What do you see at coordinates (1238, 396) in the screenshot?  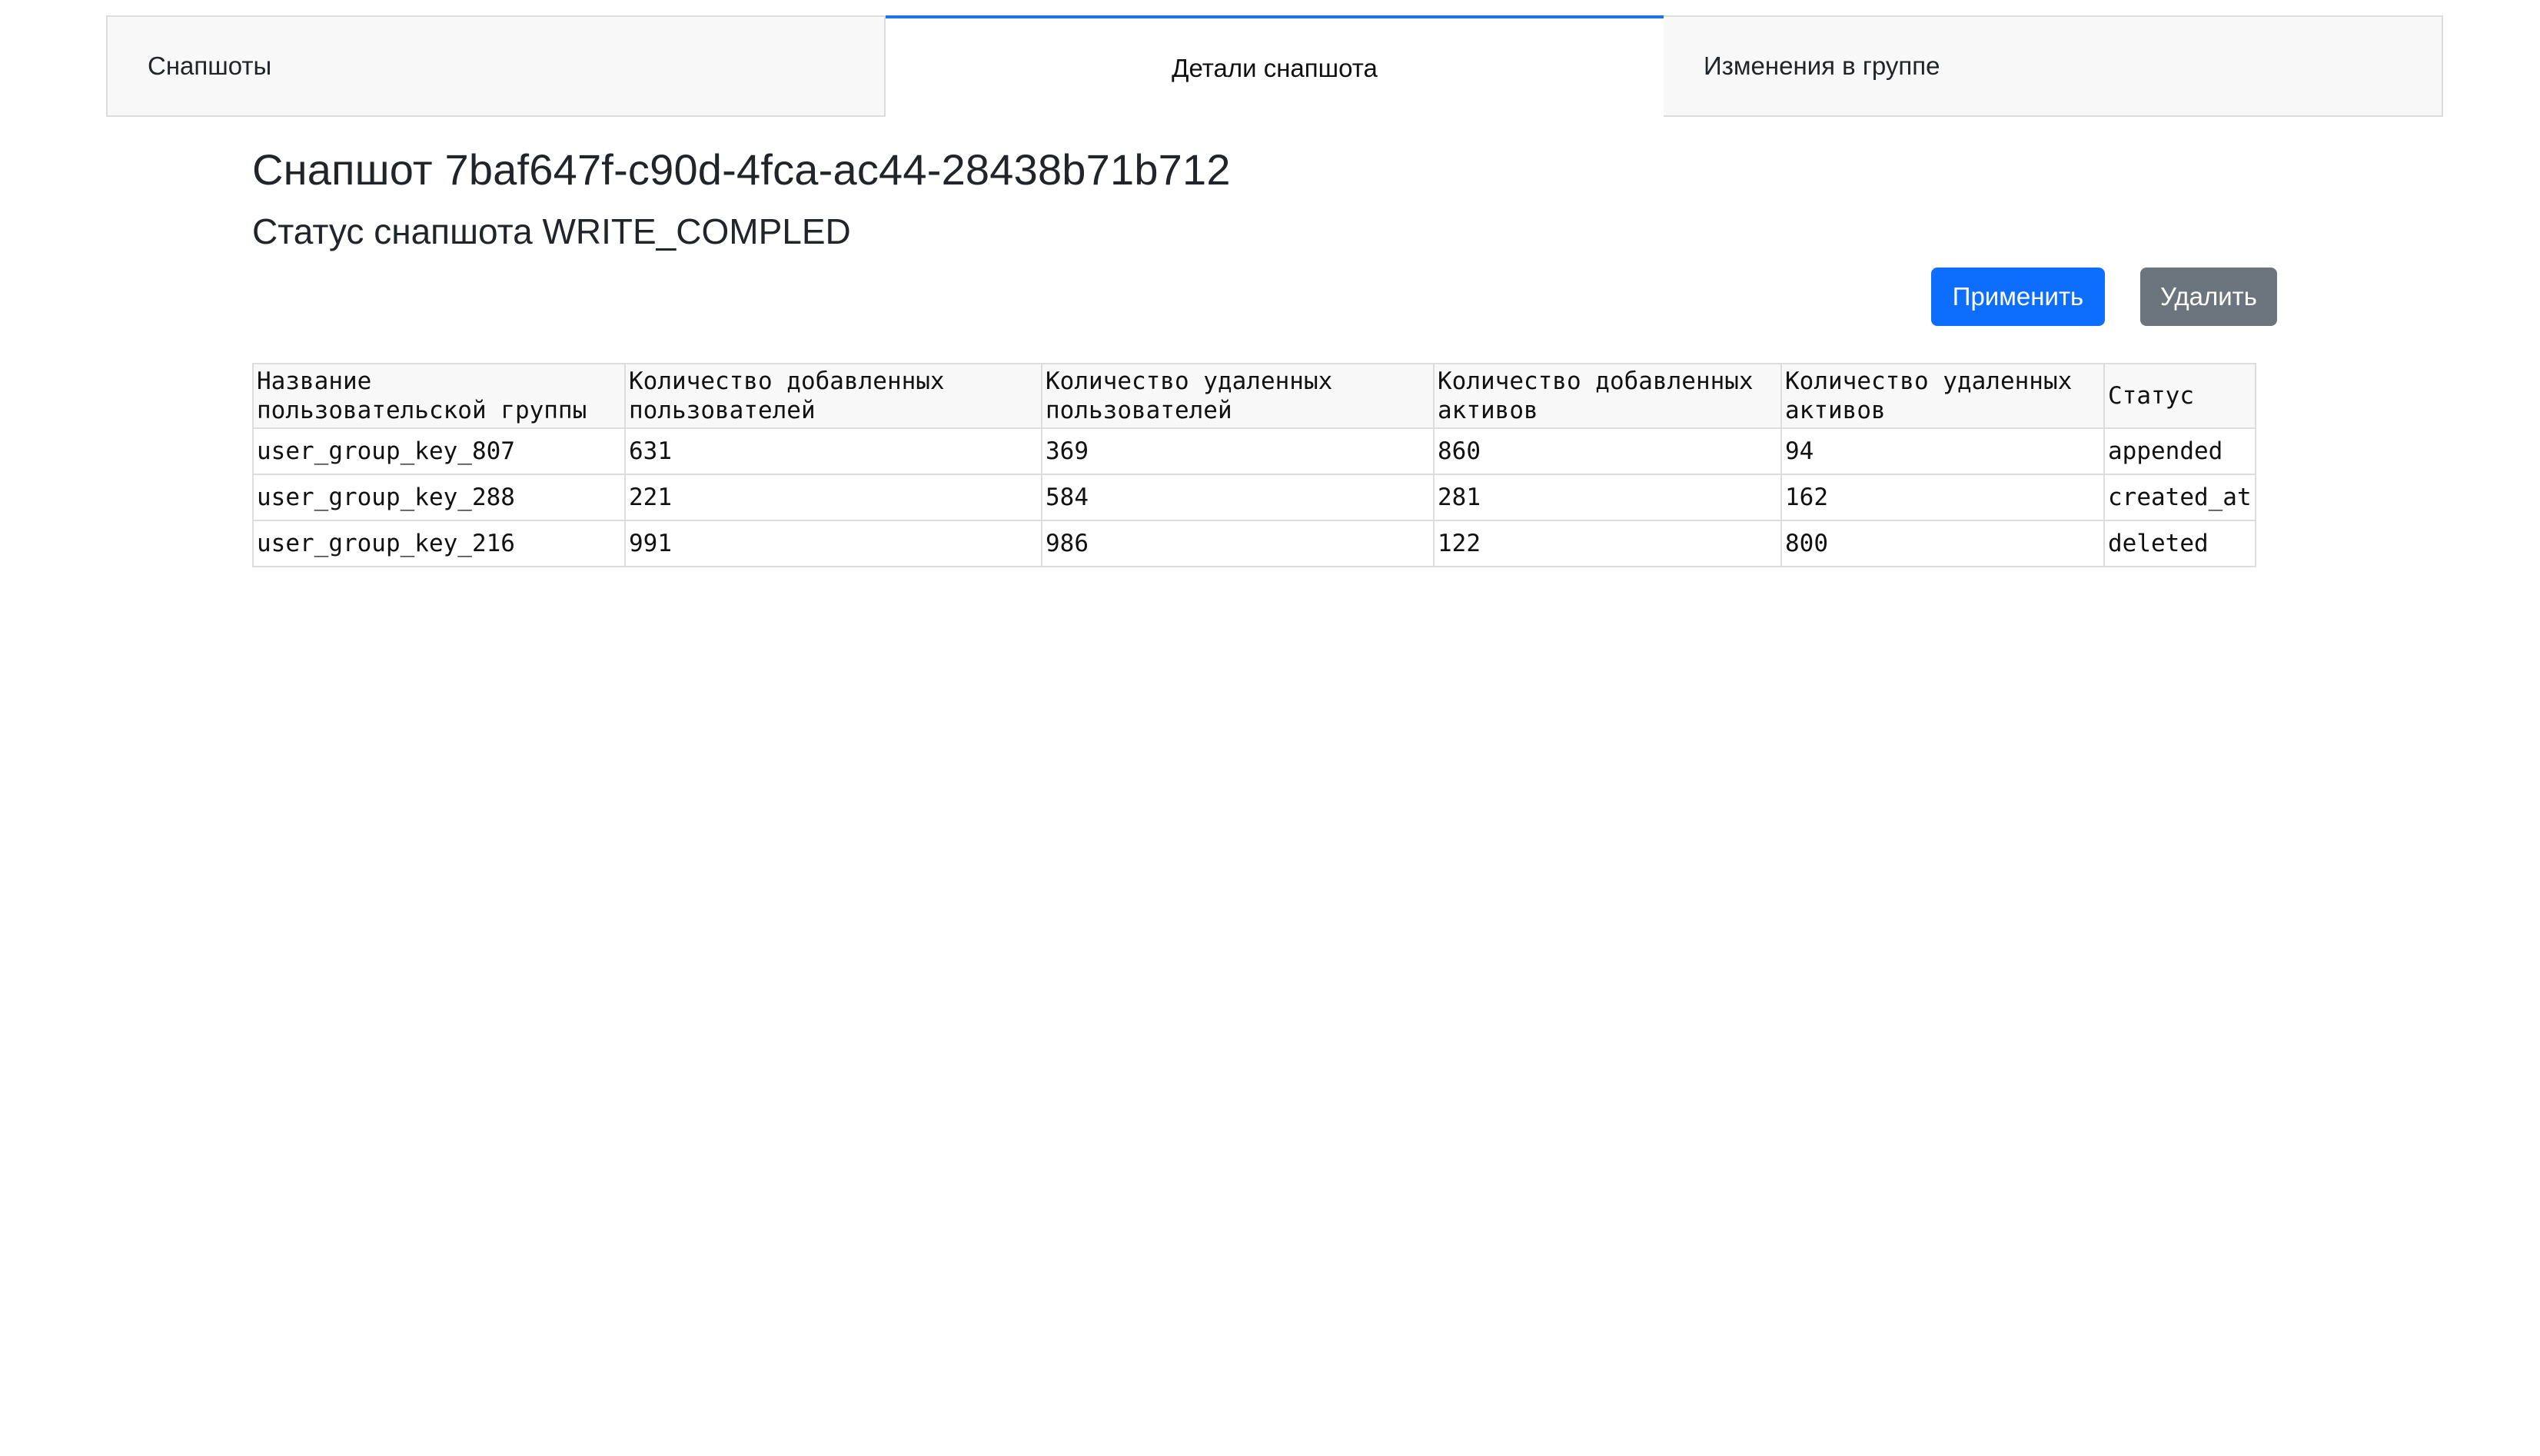 I see `column-header-removed-users: Количество удаленных пользователей` at bounding box center [1238, 396].